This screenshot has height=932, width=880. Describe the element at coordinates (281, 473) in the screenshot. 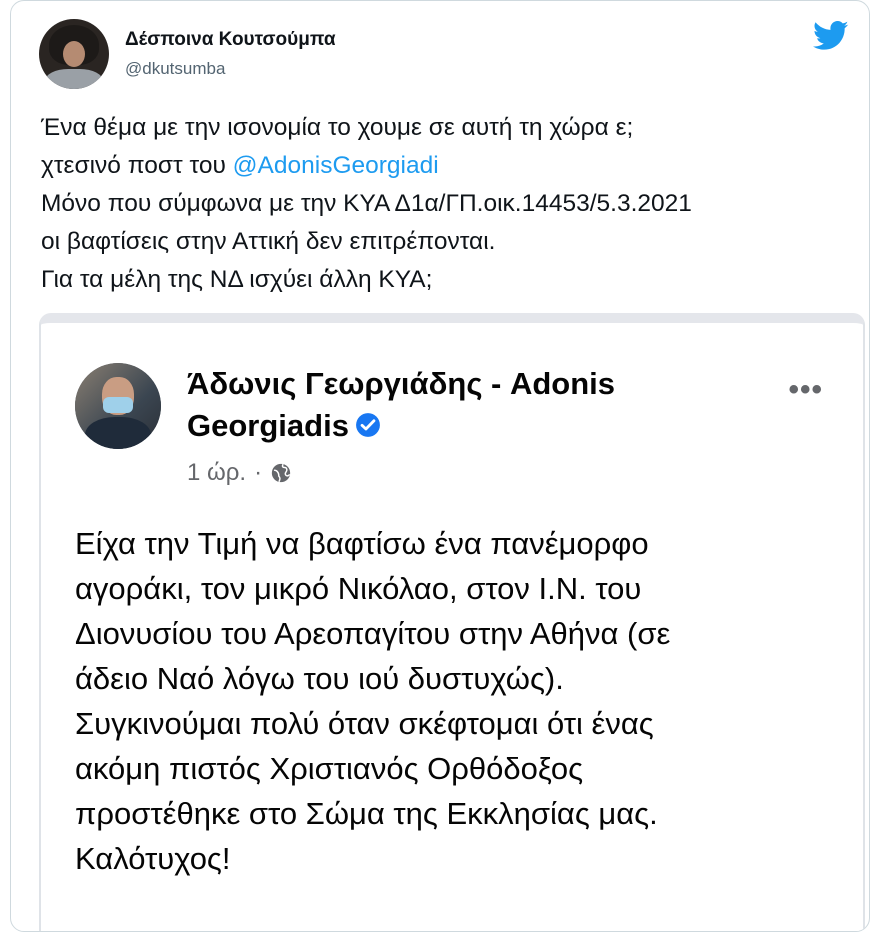

I see `globe-icon` at that location.